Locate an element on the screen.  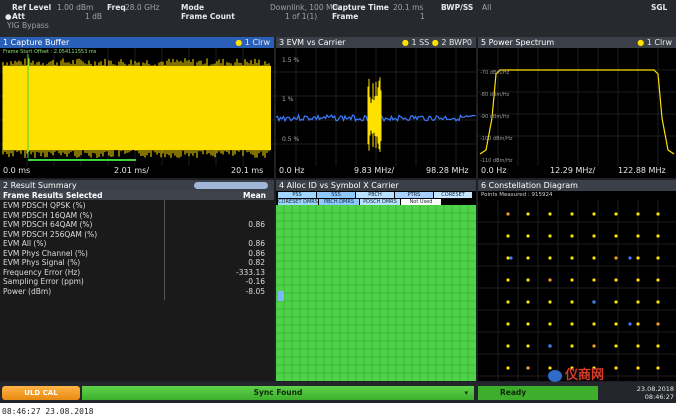
evm-plot is located at coordinates (376, 107).